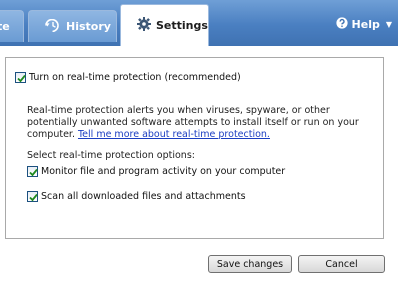 The height and width of the screenshot is (291, 398). What do you see at coordinates (341, 24) in the screenshot?
I see `help-icon` at bounding box center [341, 24].